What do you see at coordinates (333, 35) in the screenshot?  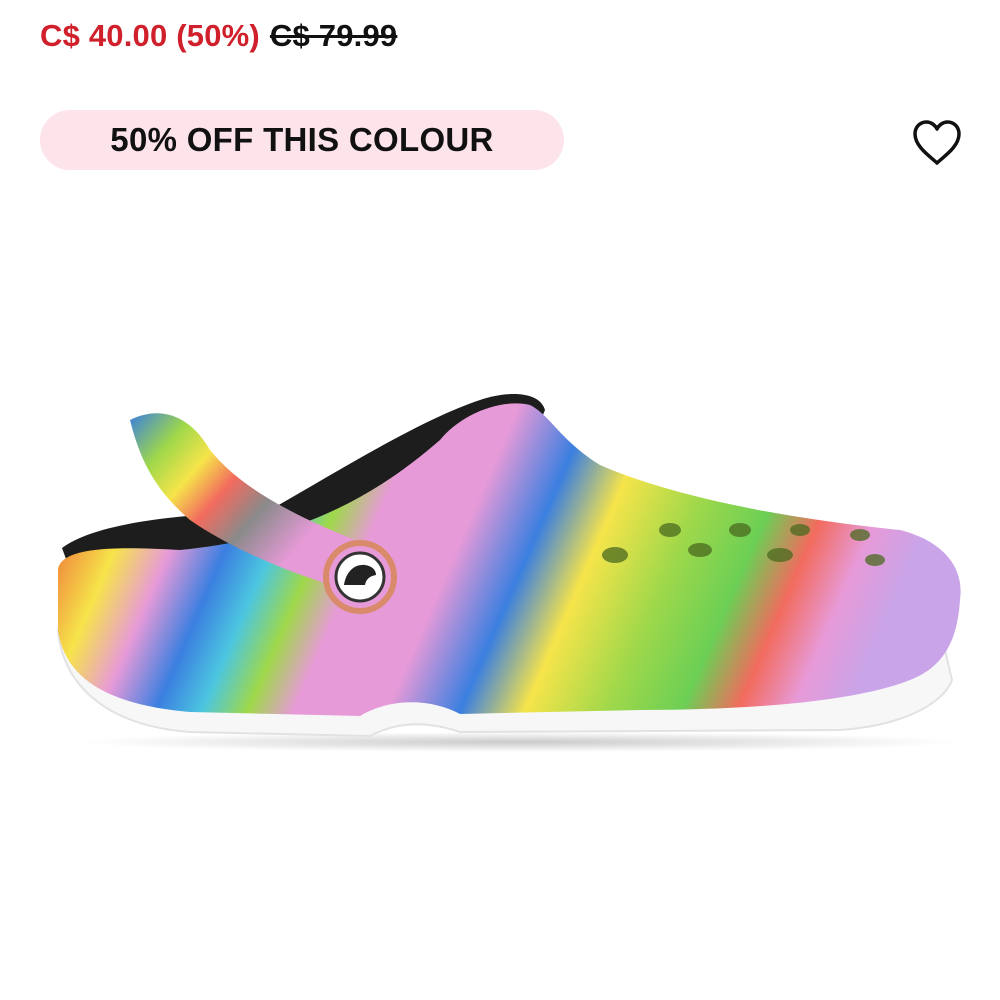 I see `original-price: C$ 79.99` at bounding box center [333, 35].